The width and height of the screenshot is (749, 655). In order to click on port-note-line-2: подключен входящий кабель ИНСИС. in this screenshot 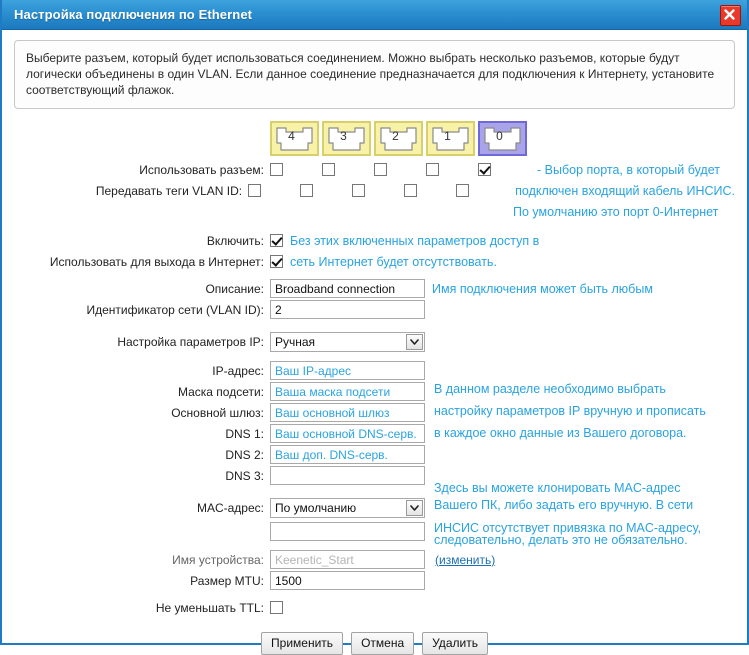, I will do `click(625, 190)`.